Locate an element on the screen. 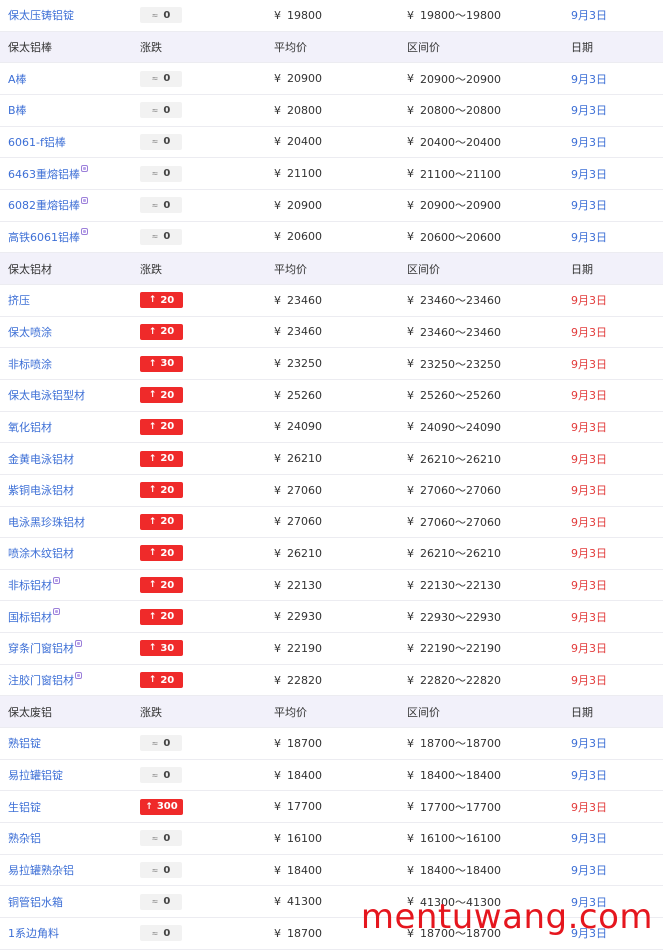  item-name-link: A棒 is located at coordinates (17, 79).